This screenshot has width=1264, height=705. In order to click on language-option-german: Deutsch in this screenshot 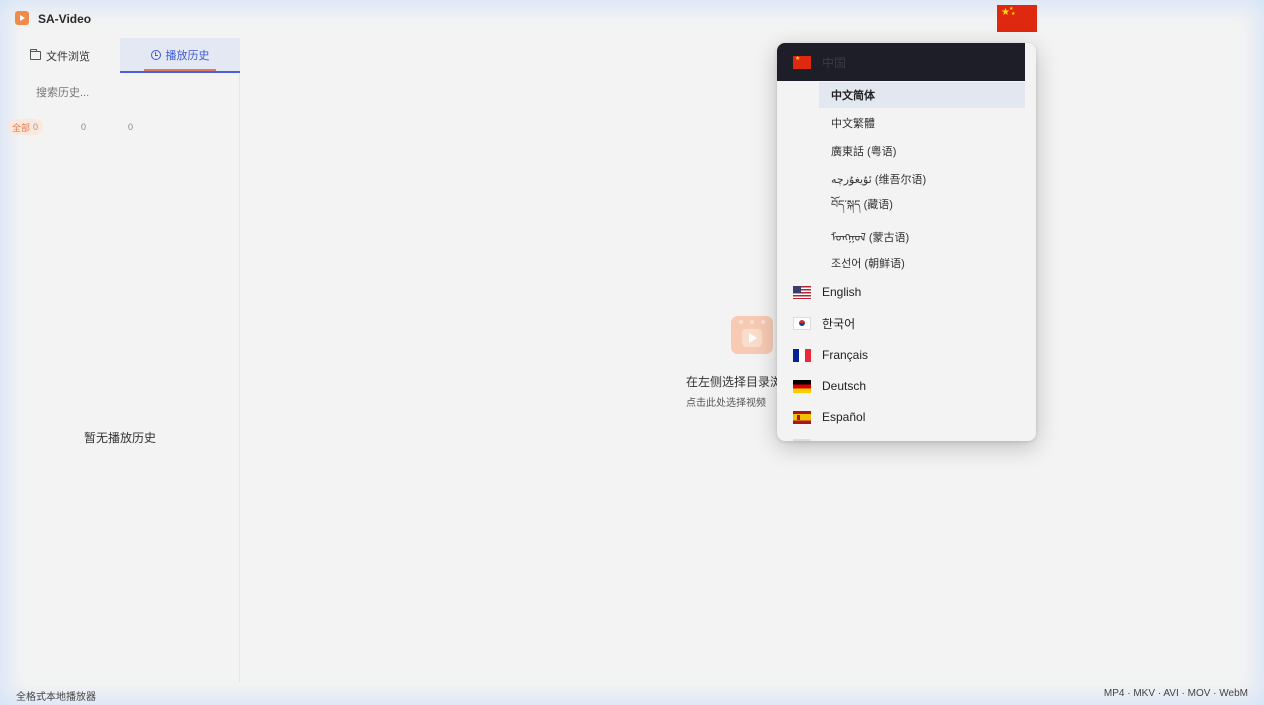, I will do `click(901, 386)`.